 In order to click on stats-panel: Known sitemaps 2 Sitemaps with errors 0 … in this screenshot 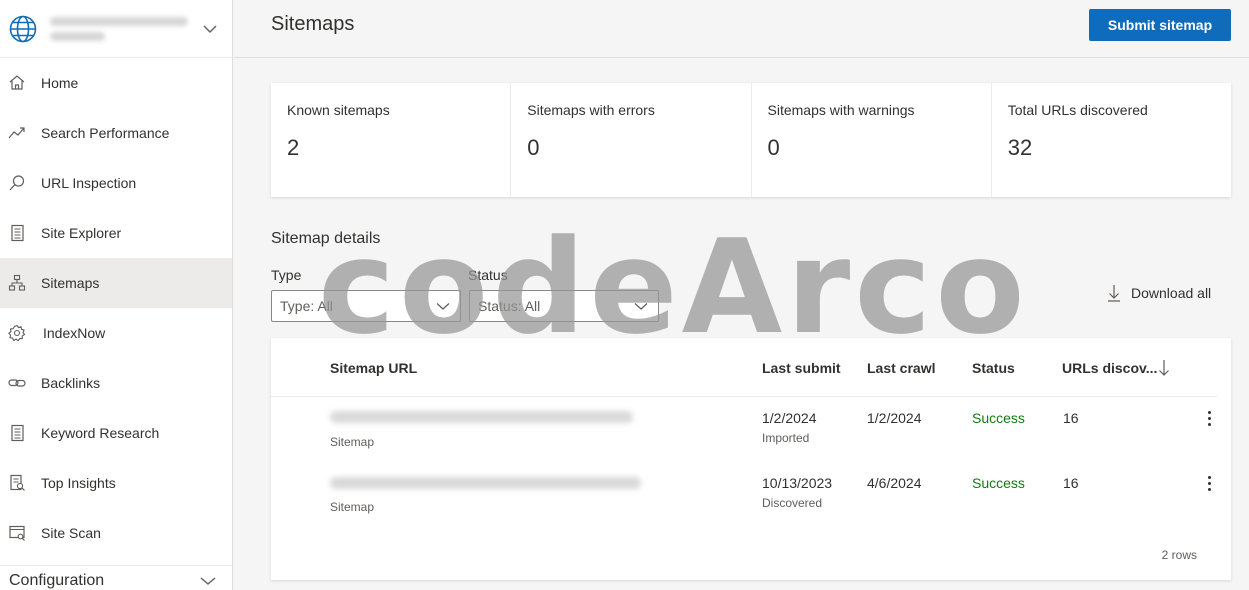, I will do `click(751, 140)`.